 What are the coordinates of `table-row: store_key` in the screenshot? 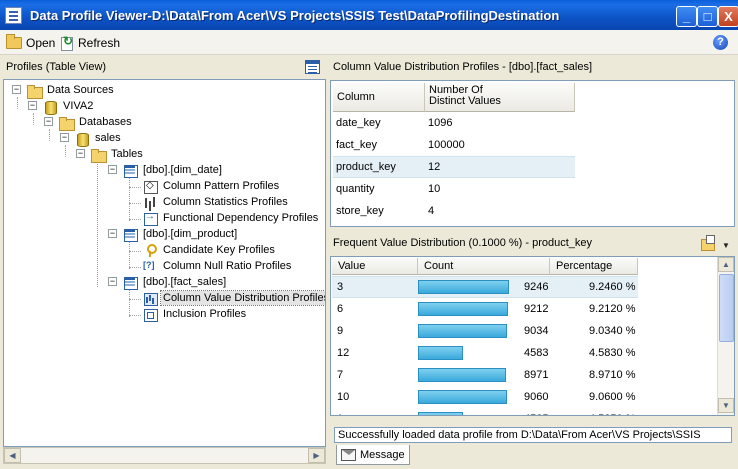 It's located at (360, 211).